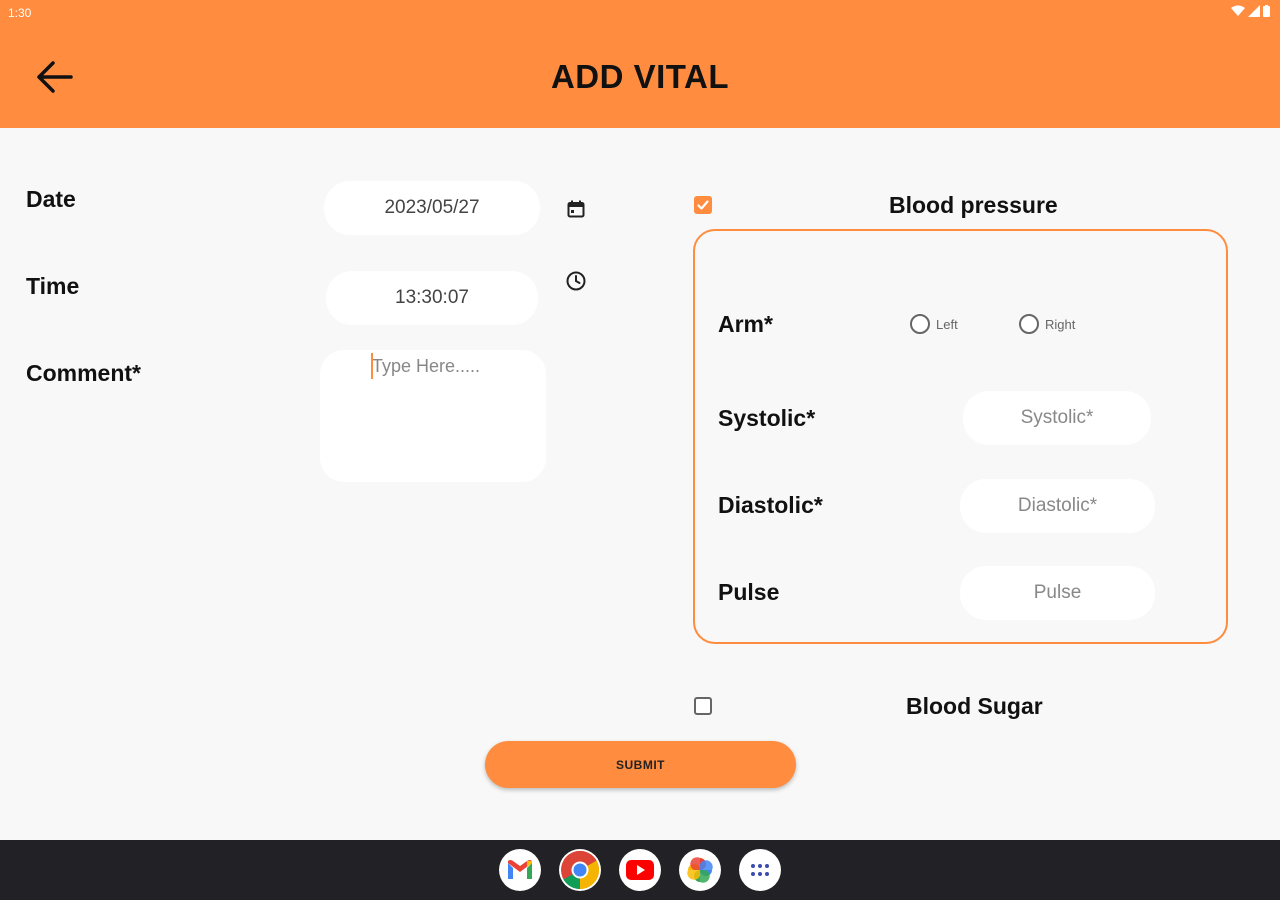 Image resolution: width=1280 pixels, height=900 pixels. What do you see at coordinates (745, 324) in the screenshot?
I see `arm-label: Arm*` at bounding box center [745, 324].